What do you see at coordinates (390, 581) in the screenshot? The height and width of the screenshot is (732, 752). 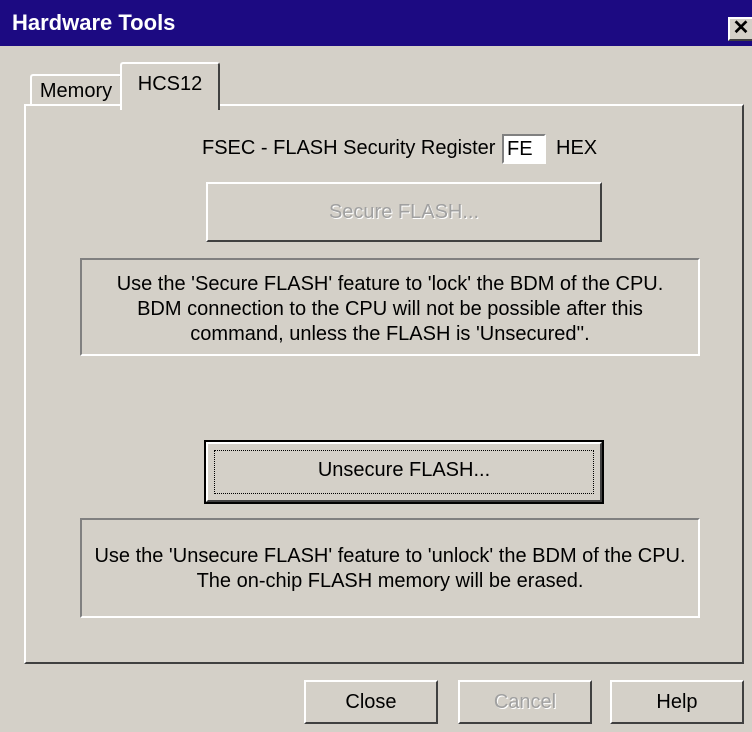 I see `unsecure-info-line: The on-chip FLASH memory will be erased.` at bounding box center [390, 581].